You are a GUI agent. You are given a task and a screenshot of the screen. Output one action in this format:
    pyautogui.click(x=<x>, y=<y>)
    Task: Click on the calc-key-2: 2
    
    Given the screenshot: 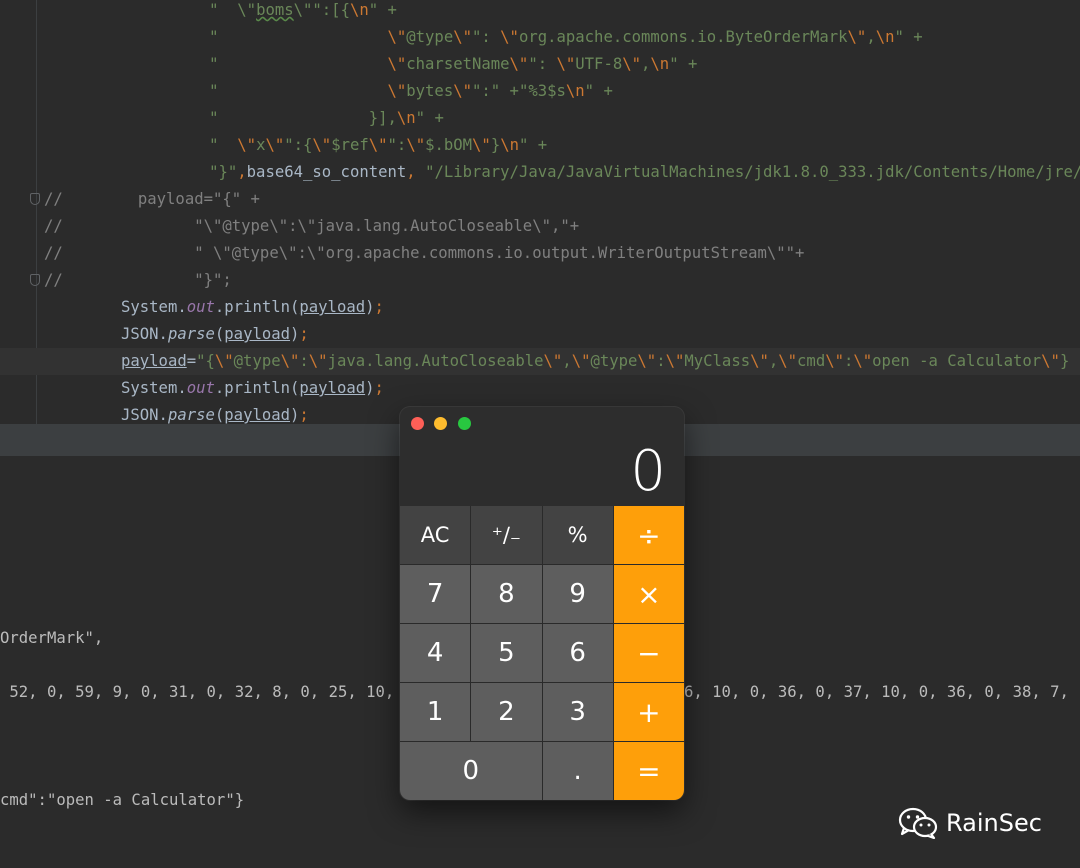 What is the action you would take?
    pyautogui.click(x=506, y=712)
    